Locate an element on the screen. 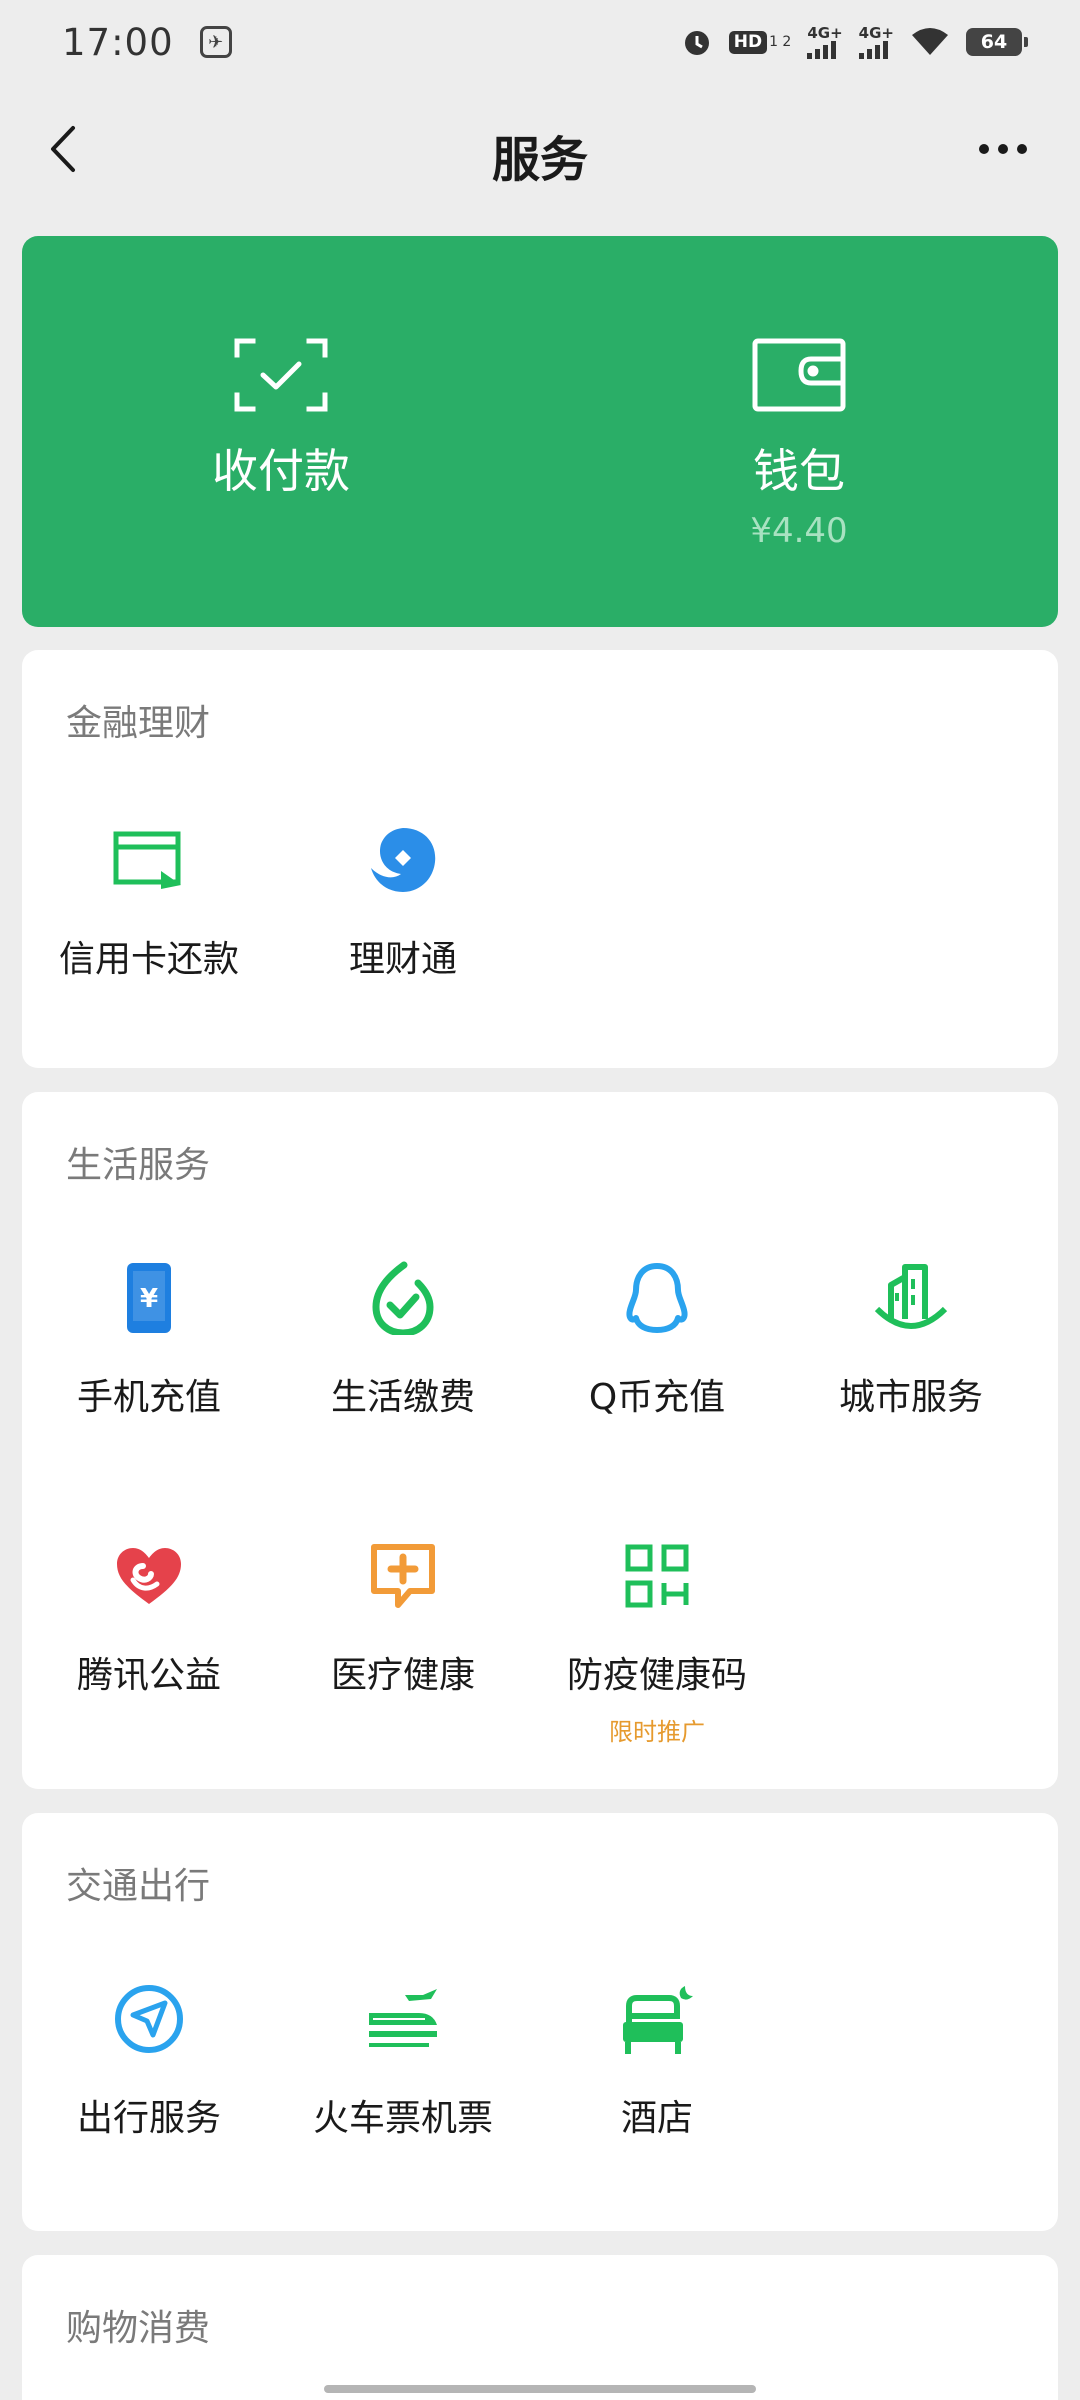 The image size is (1080, 2400). grid-label: 火车票机票 is located at coordinates (402, 2118).